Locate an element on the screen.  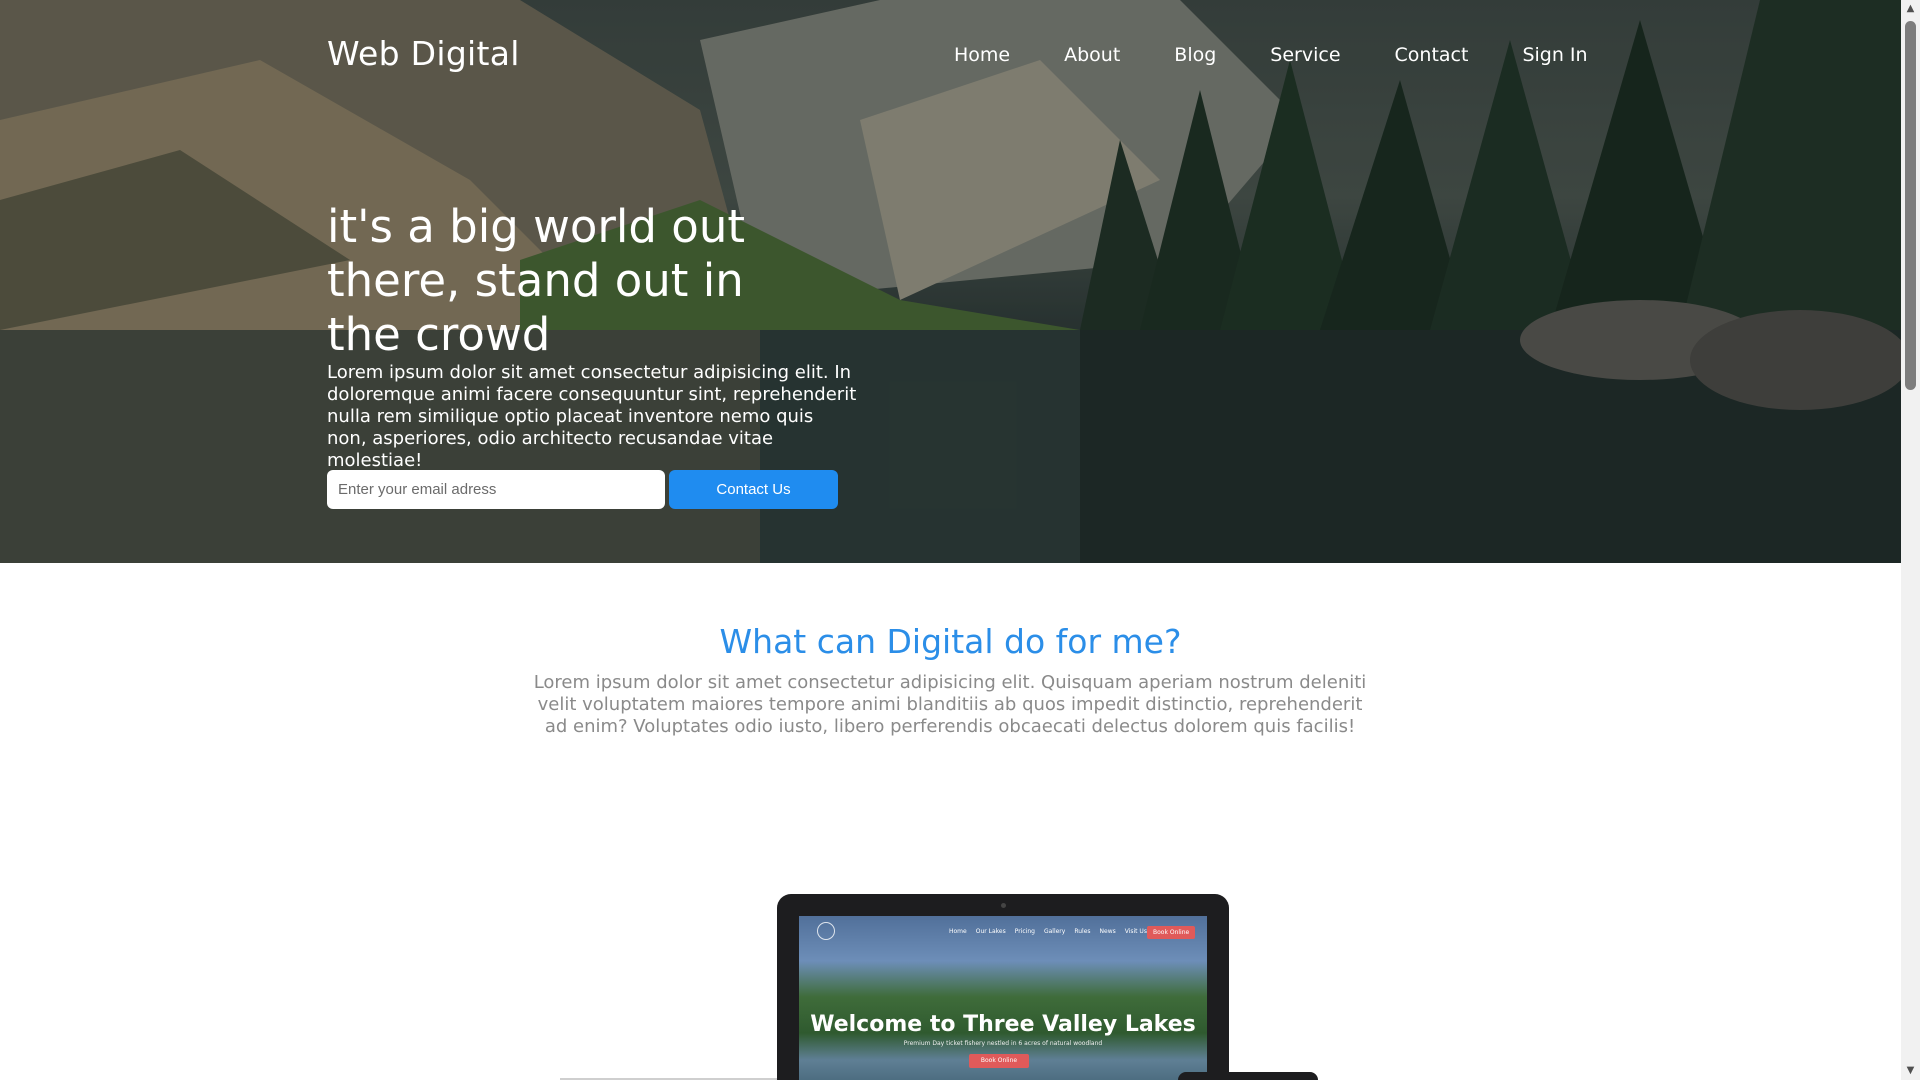
mockup-nav-item: Gallery is located at coordinates (1054, 931).